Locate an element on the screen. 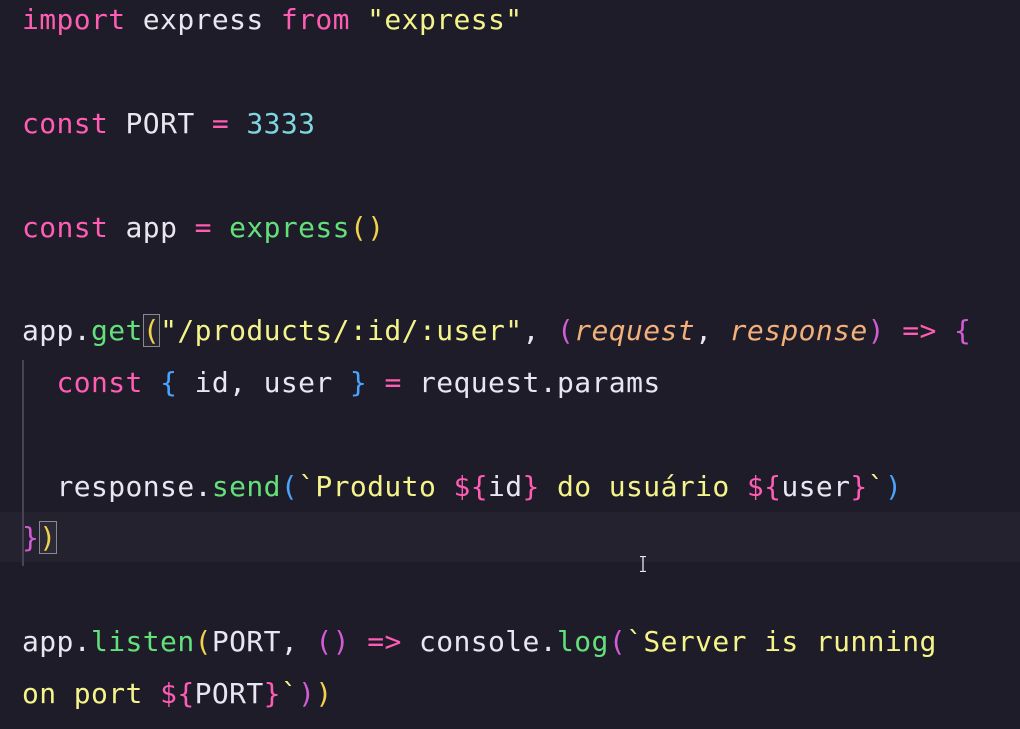  identifier: user is located at coordinates (816, 486).